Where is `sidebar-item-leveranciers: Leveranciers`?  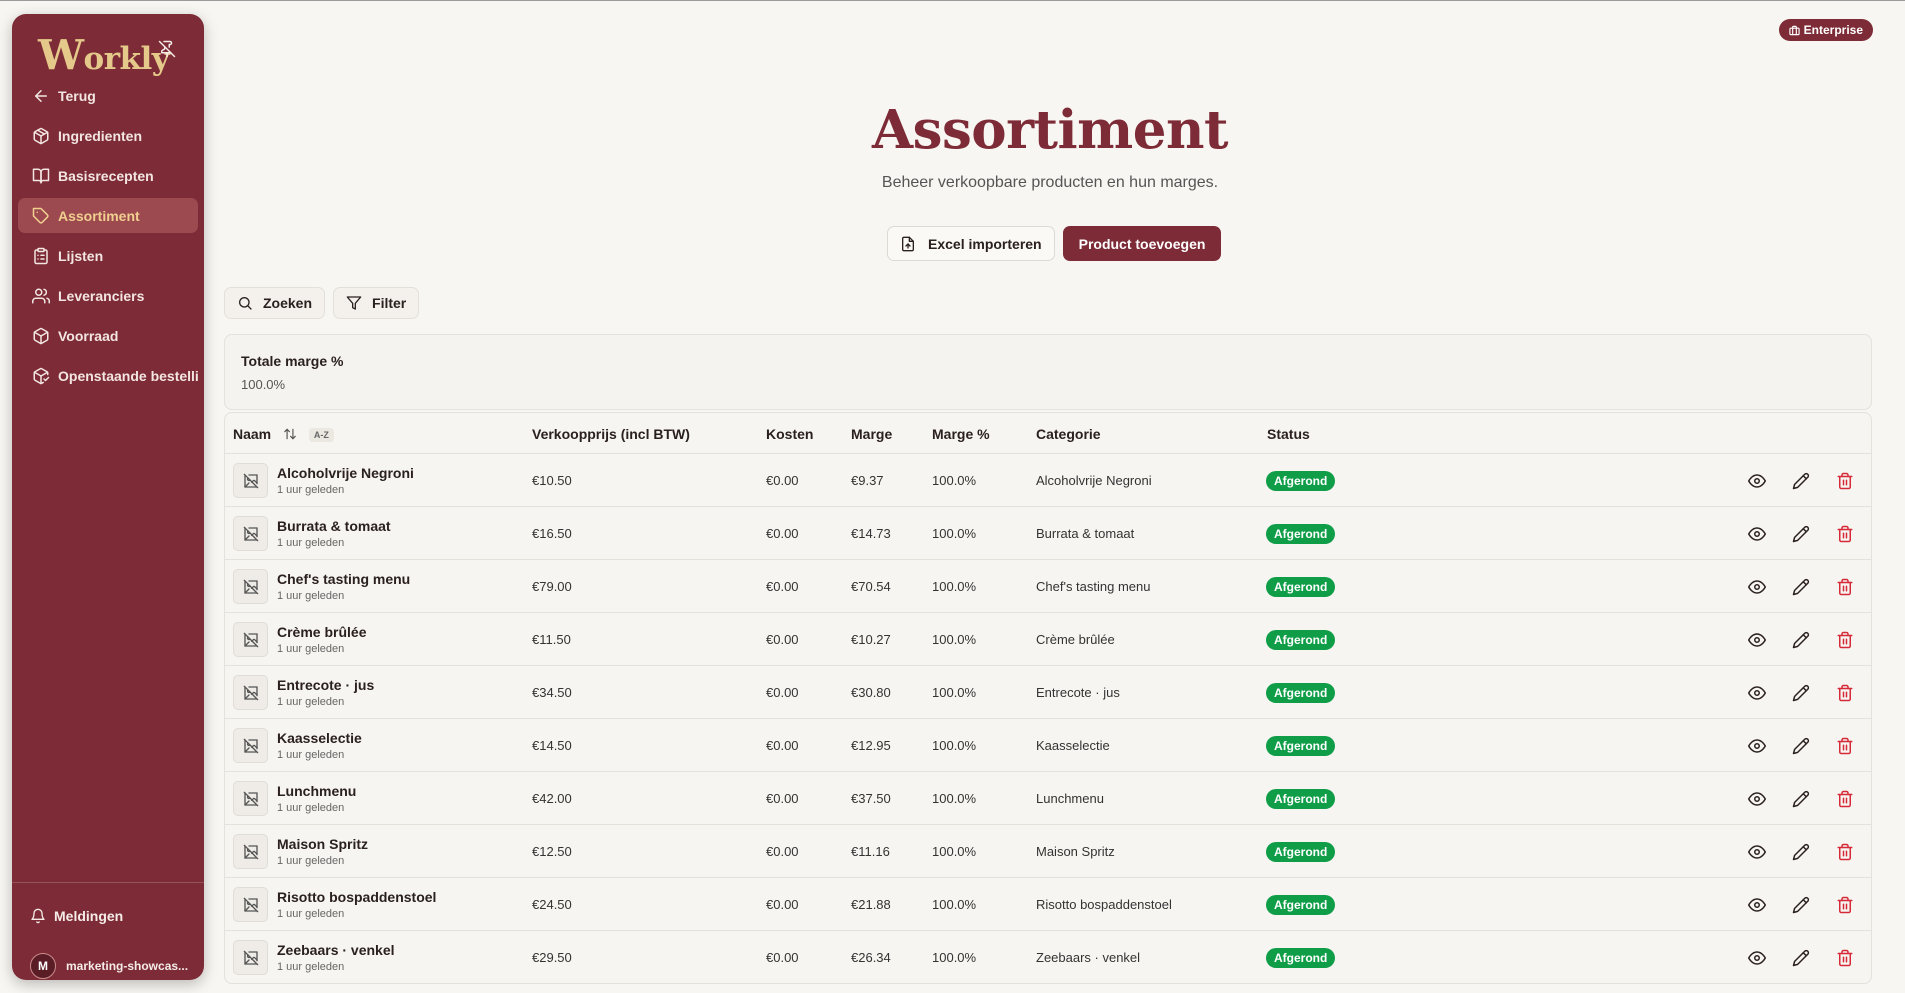
sidebar-item-leveranciers: Leveranciers is located at coordinates (108, 295).